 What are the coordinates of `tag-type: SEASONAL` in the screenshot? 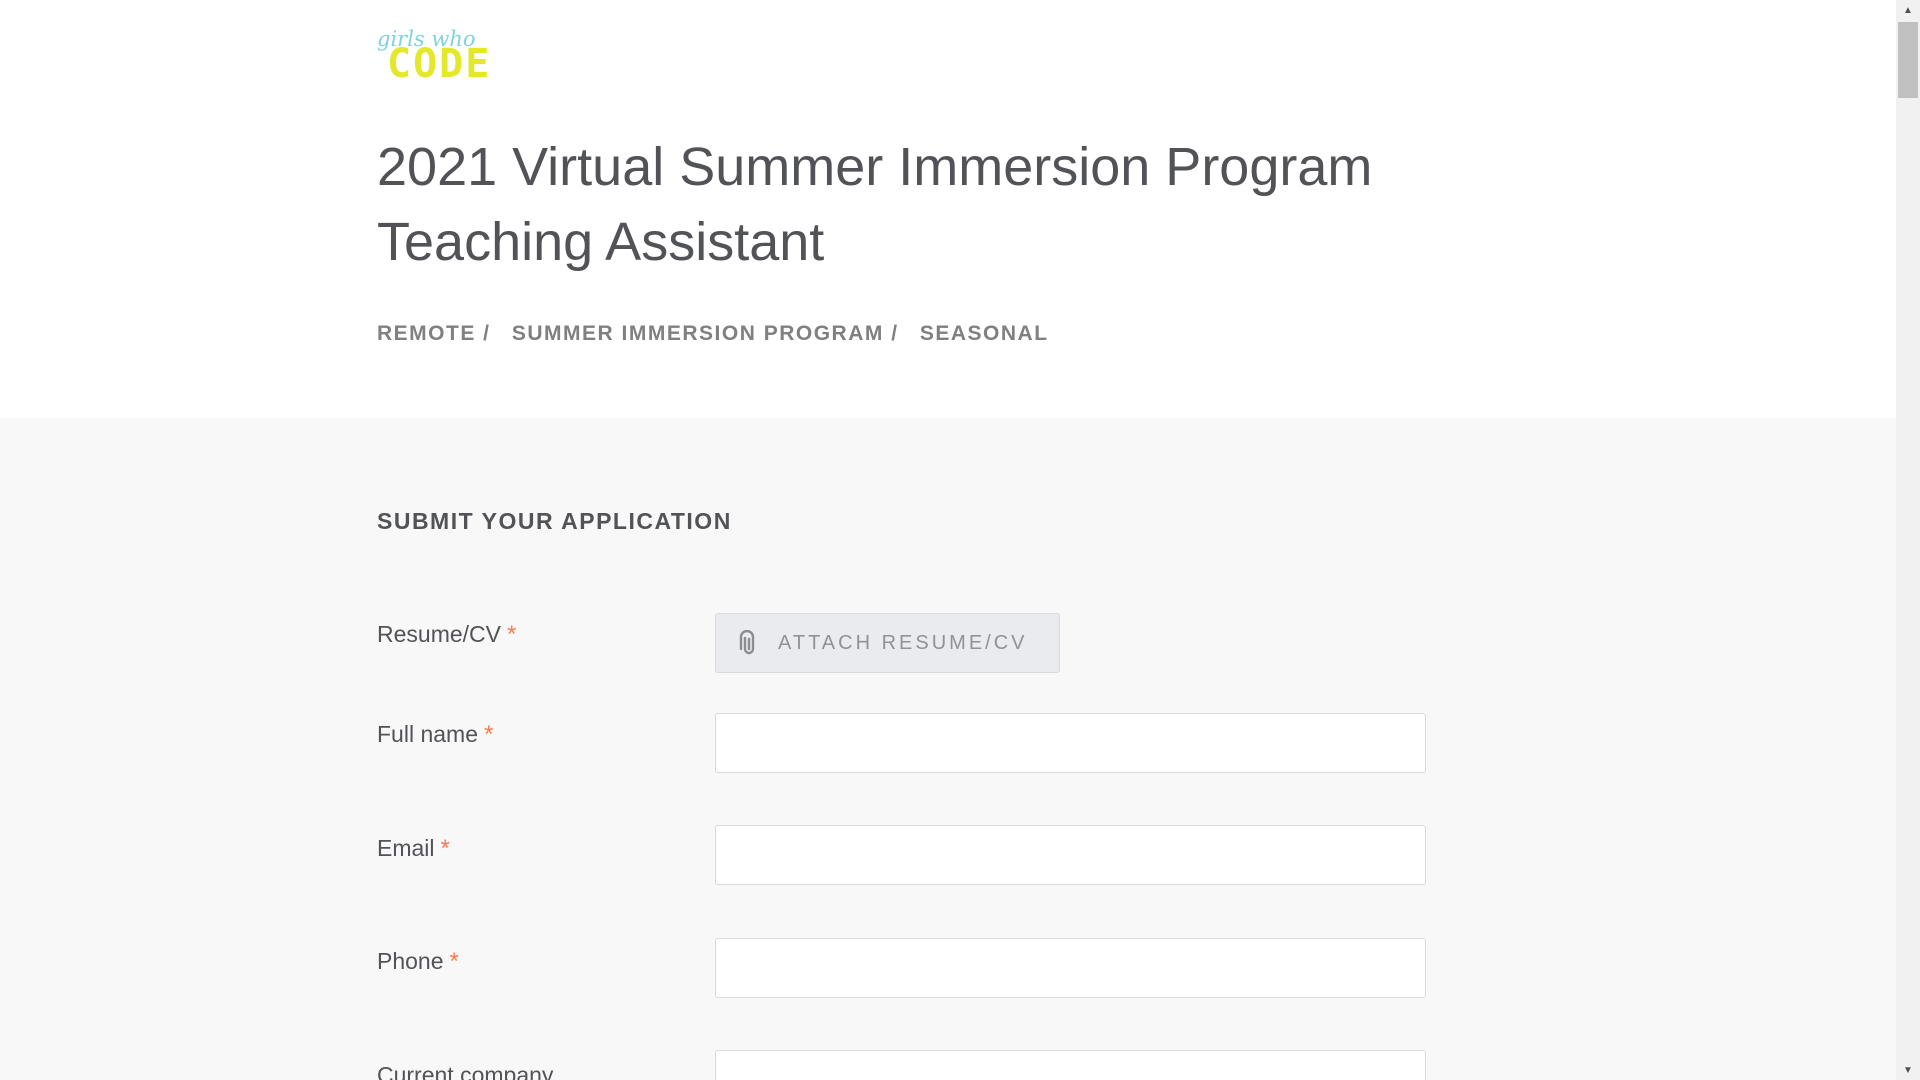 It's located at (984, 333).